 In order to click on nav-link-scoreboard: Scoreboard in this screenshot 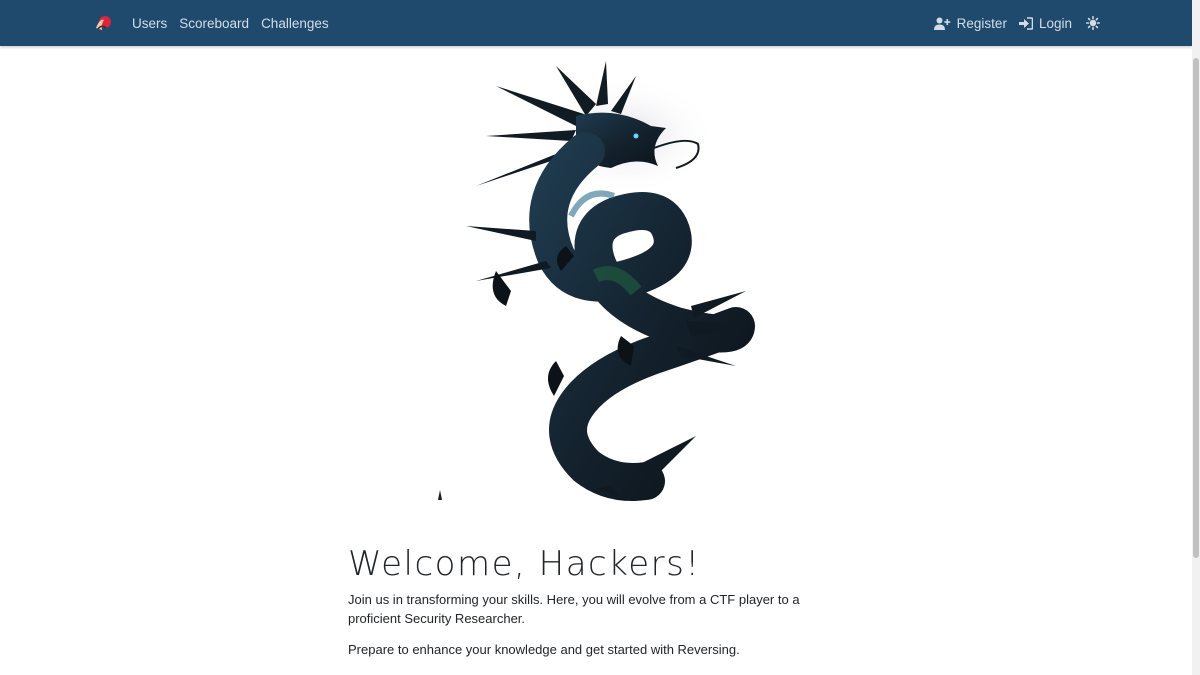, I will do `click(214, 23)`.